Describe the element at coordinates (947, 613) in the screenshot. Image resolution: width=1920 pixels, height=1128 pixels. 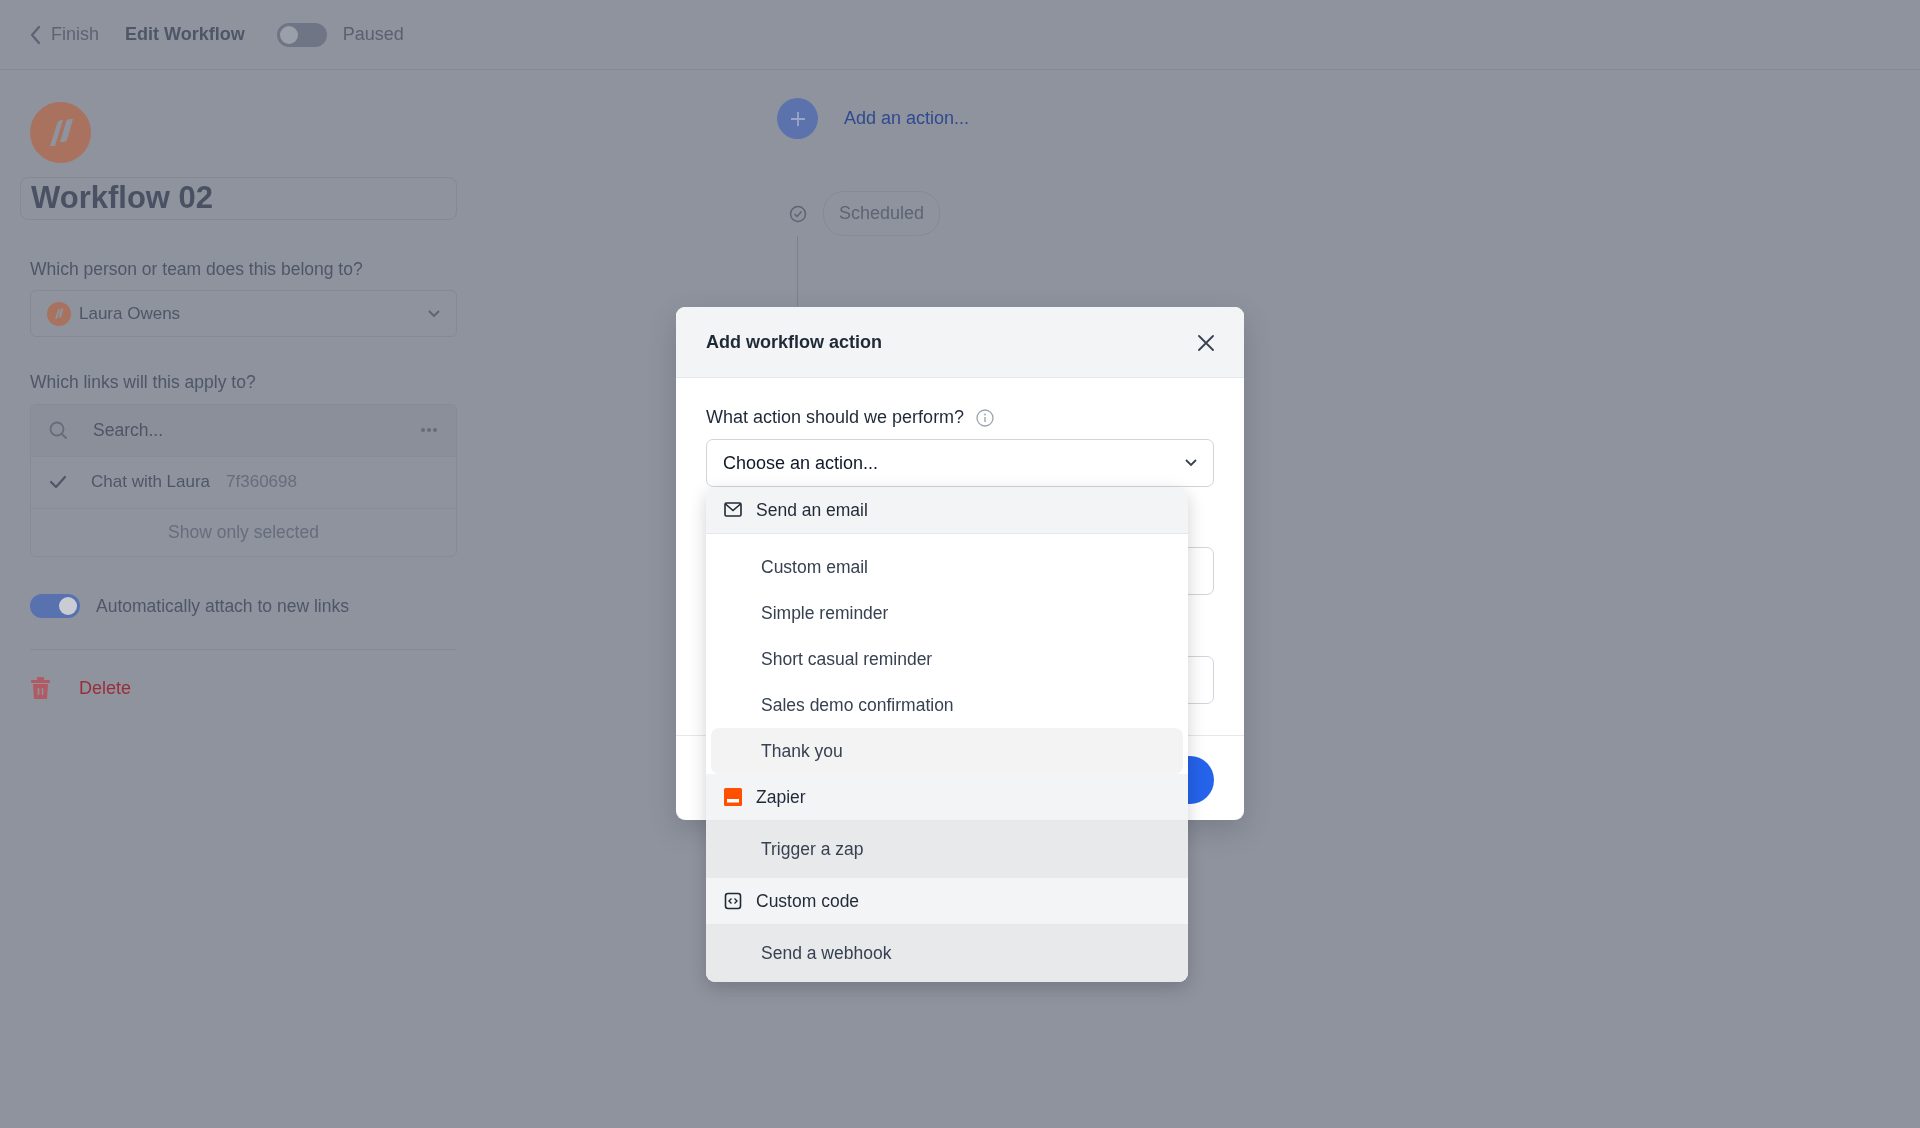
I see `dropdown-option: Simple reminder` at that location.